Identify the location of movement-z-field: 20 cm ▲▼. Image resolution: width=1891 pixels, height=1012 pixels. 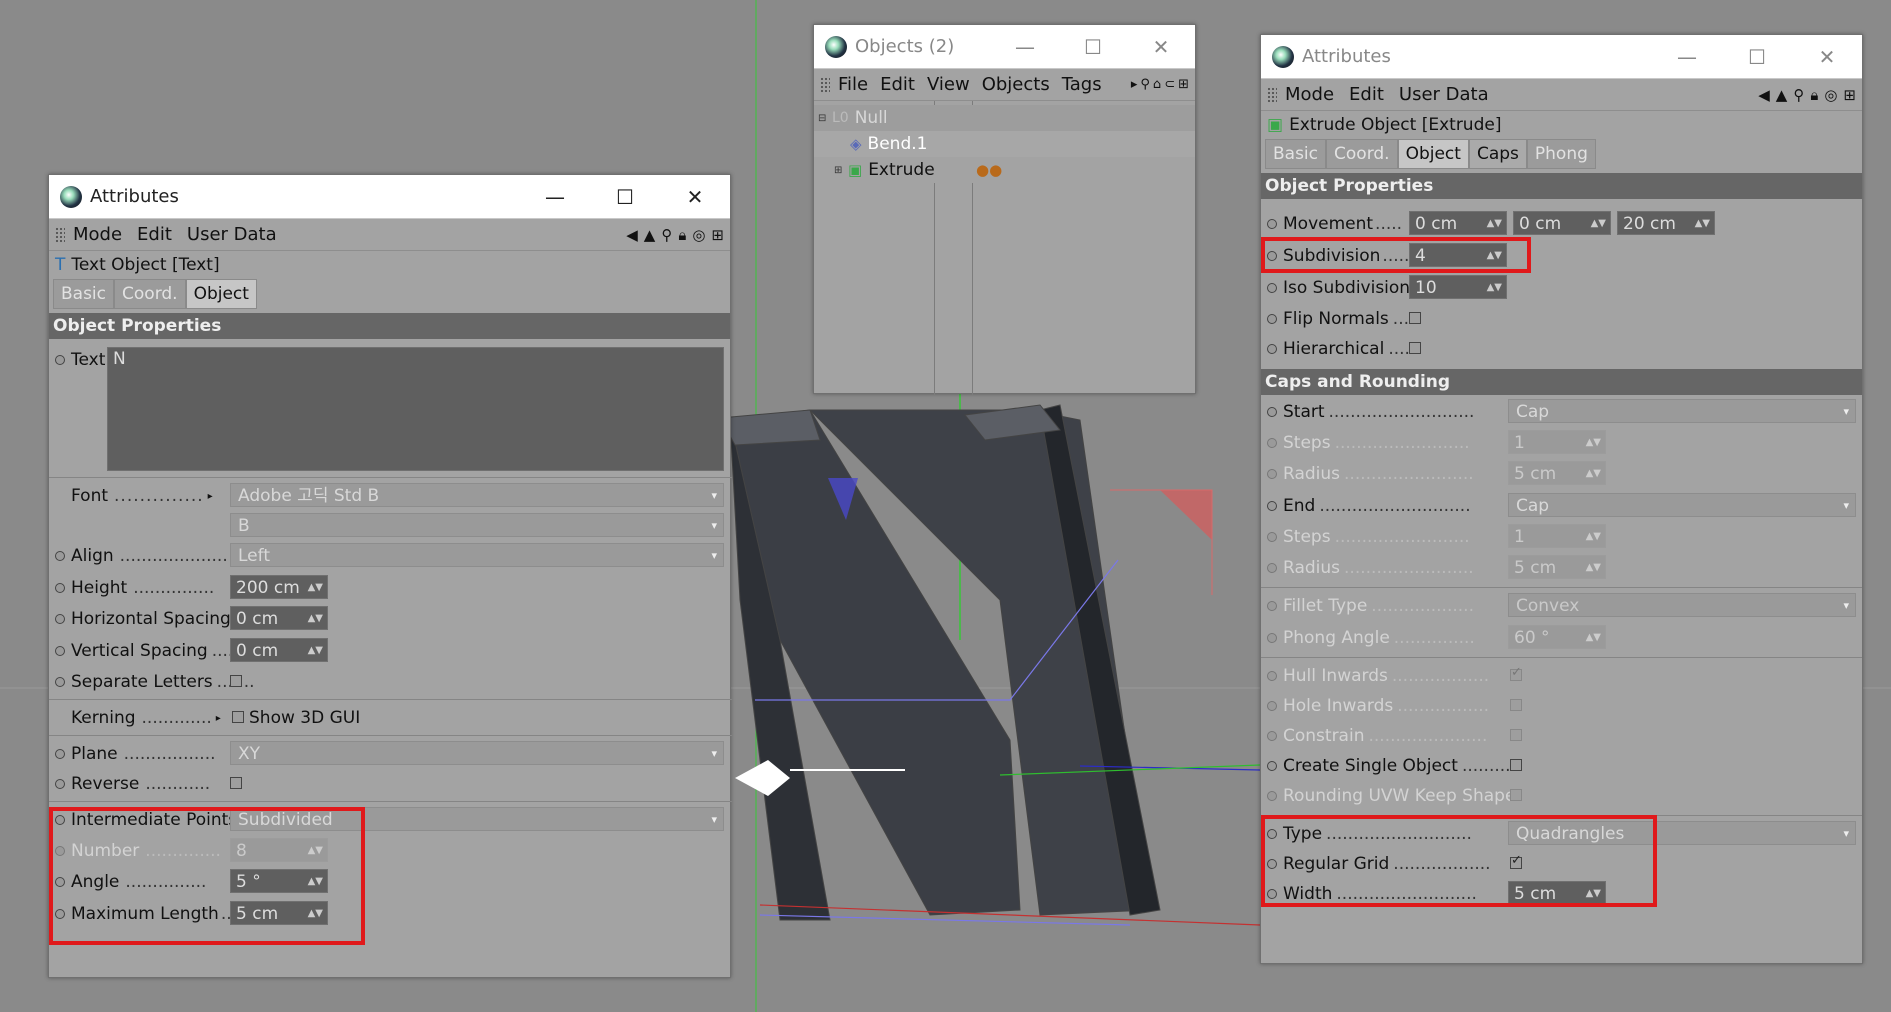
(1666, 223).